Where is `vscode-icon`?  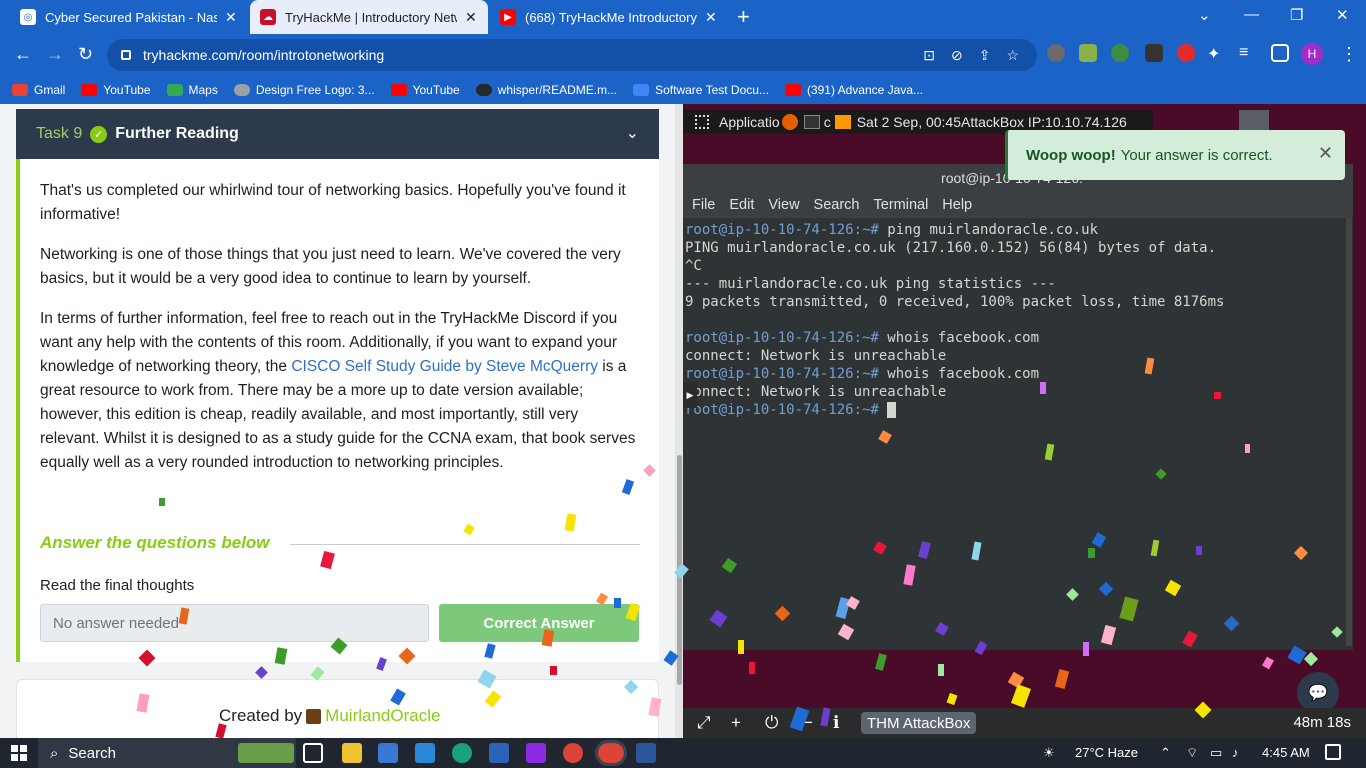 vscode-icon is located at coordinates (499, 753).